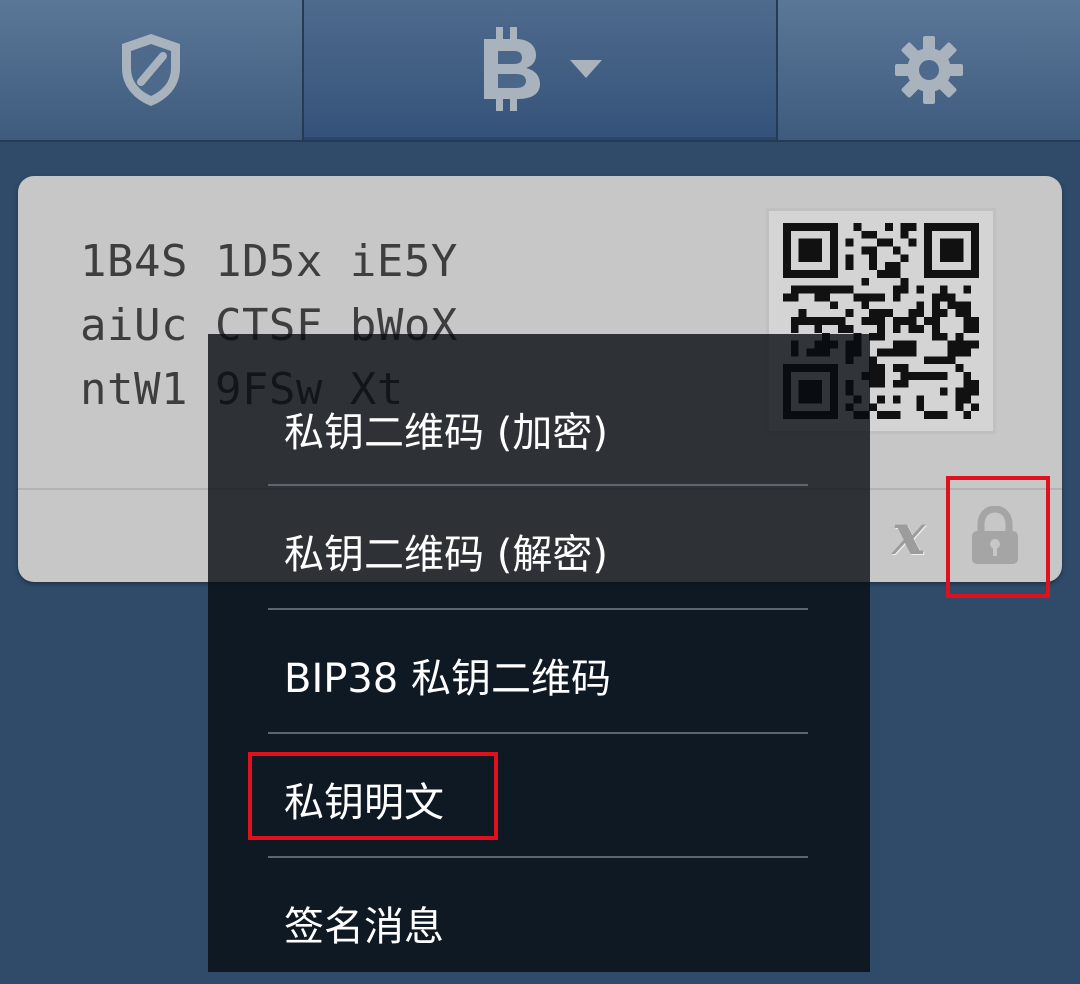 The image size is (1080, 984). I want to click on tab-security, so click(151, 70).